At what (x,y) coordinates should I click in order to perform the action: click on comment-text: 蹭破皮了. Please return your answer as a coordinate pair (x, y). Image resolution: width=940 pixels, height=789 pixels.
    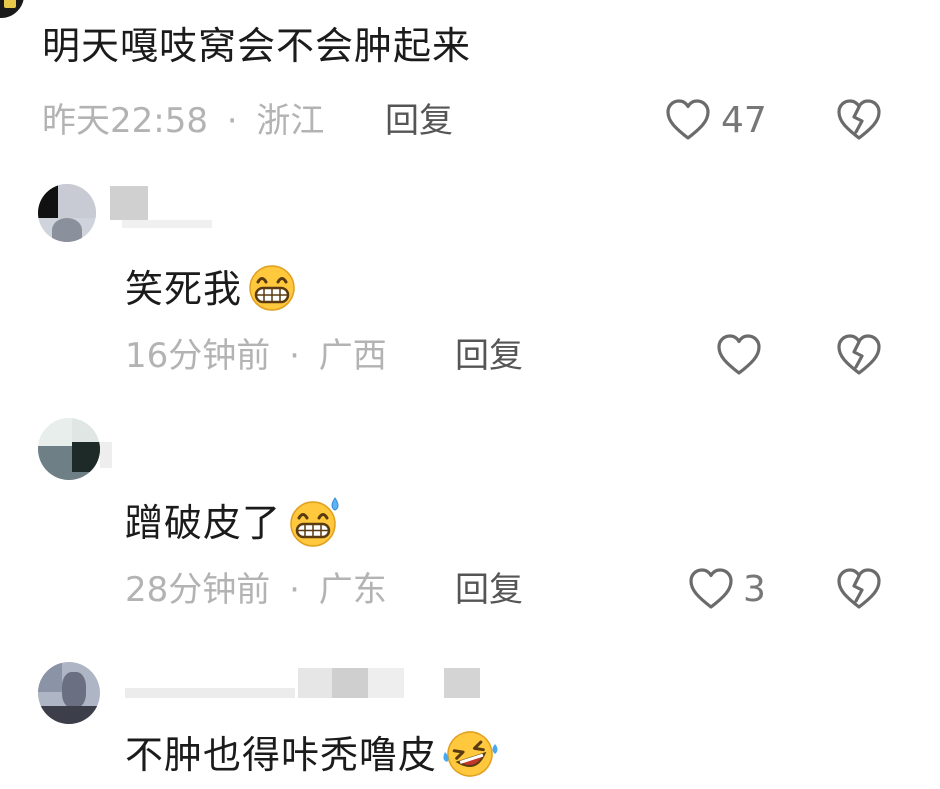
    Looking at the image, I should click on (235, 525).